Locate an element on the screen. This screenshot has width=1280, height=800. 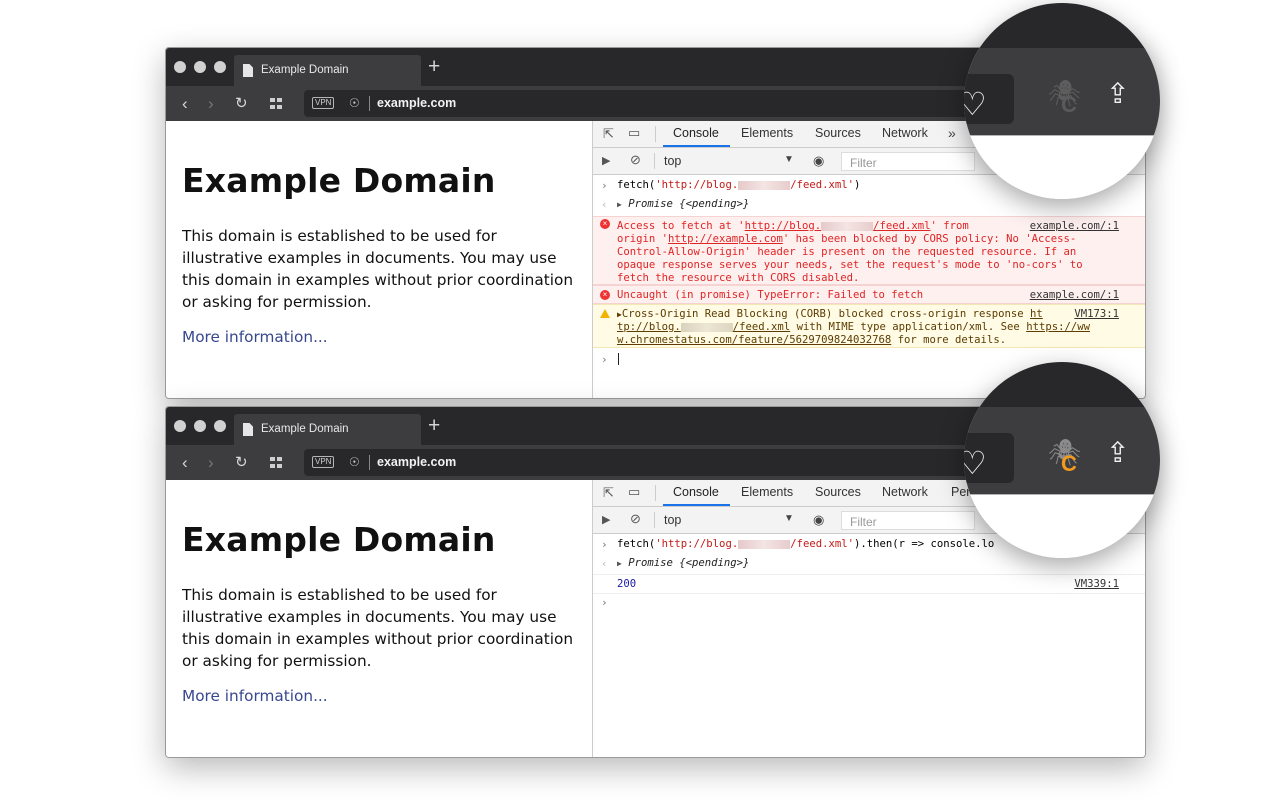
zoomed-titlebar is located at coordinates (1062, 25).